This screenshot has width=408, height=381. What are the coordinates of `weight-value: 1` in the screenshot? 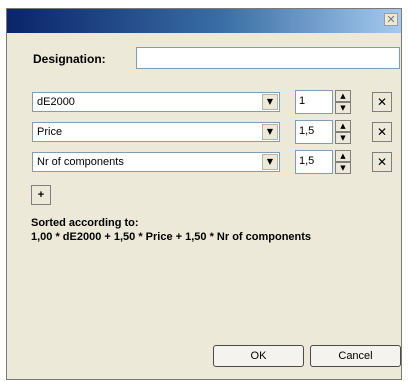 It's located at (302, 101).